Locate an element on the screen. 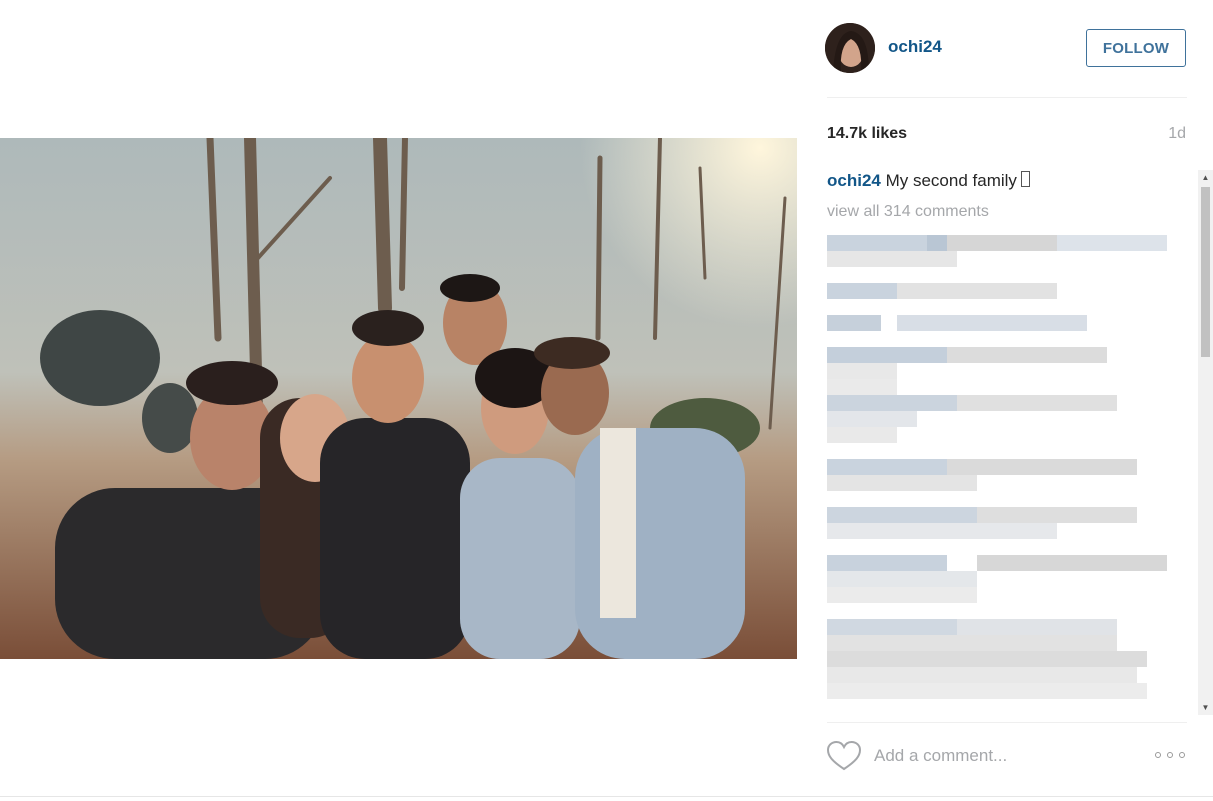 The height and width of the screenshot is (801, 1213). caption-username: ochi24 is located at coordinates (854, 180).